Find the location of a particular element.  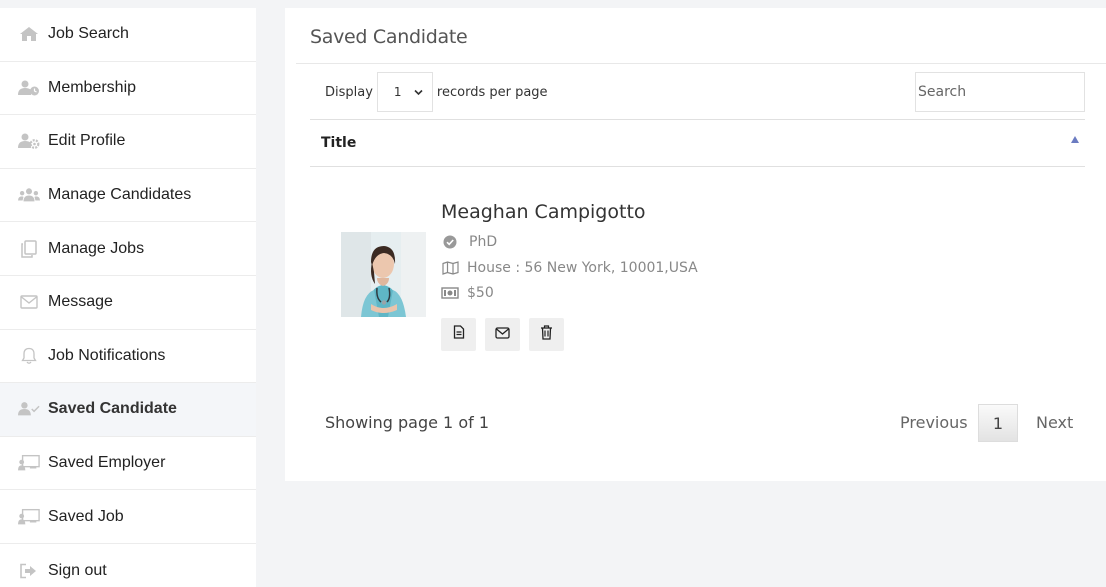

sidebar-item-membership: Membership is located at coordinates (128, 89).